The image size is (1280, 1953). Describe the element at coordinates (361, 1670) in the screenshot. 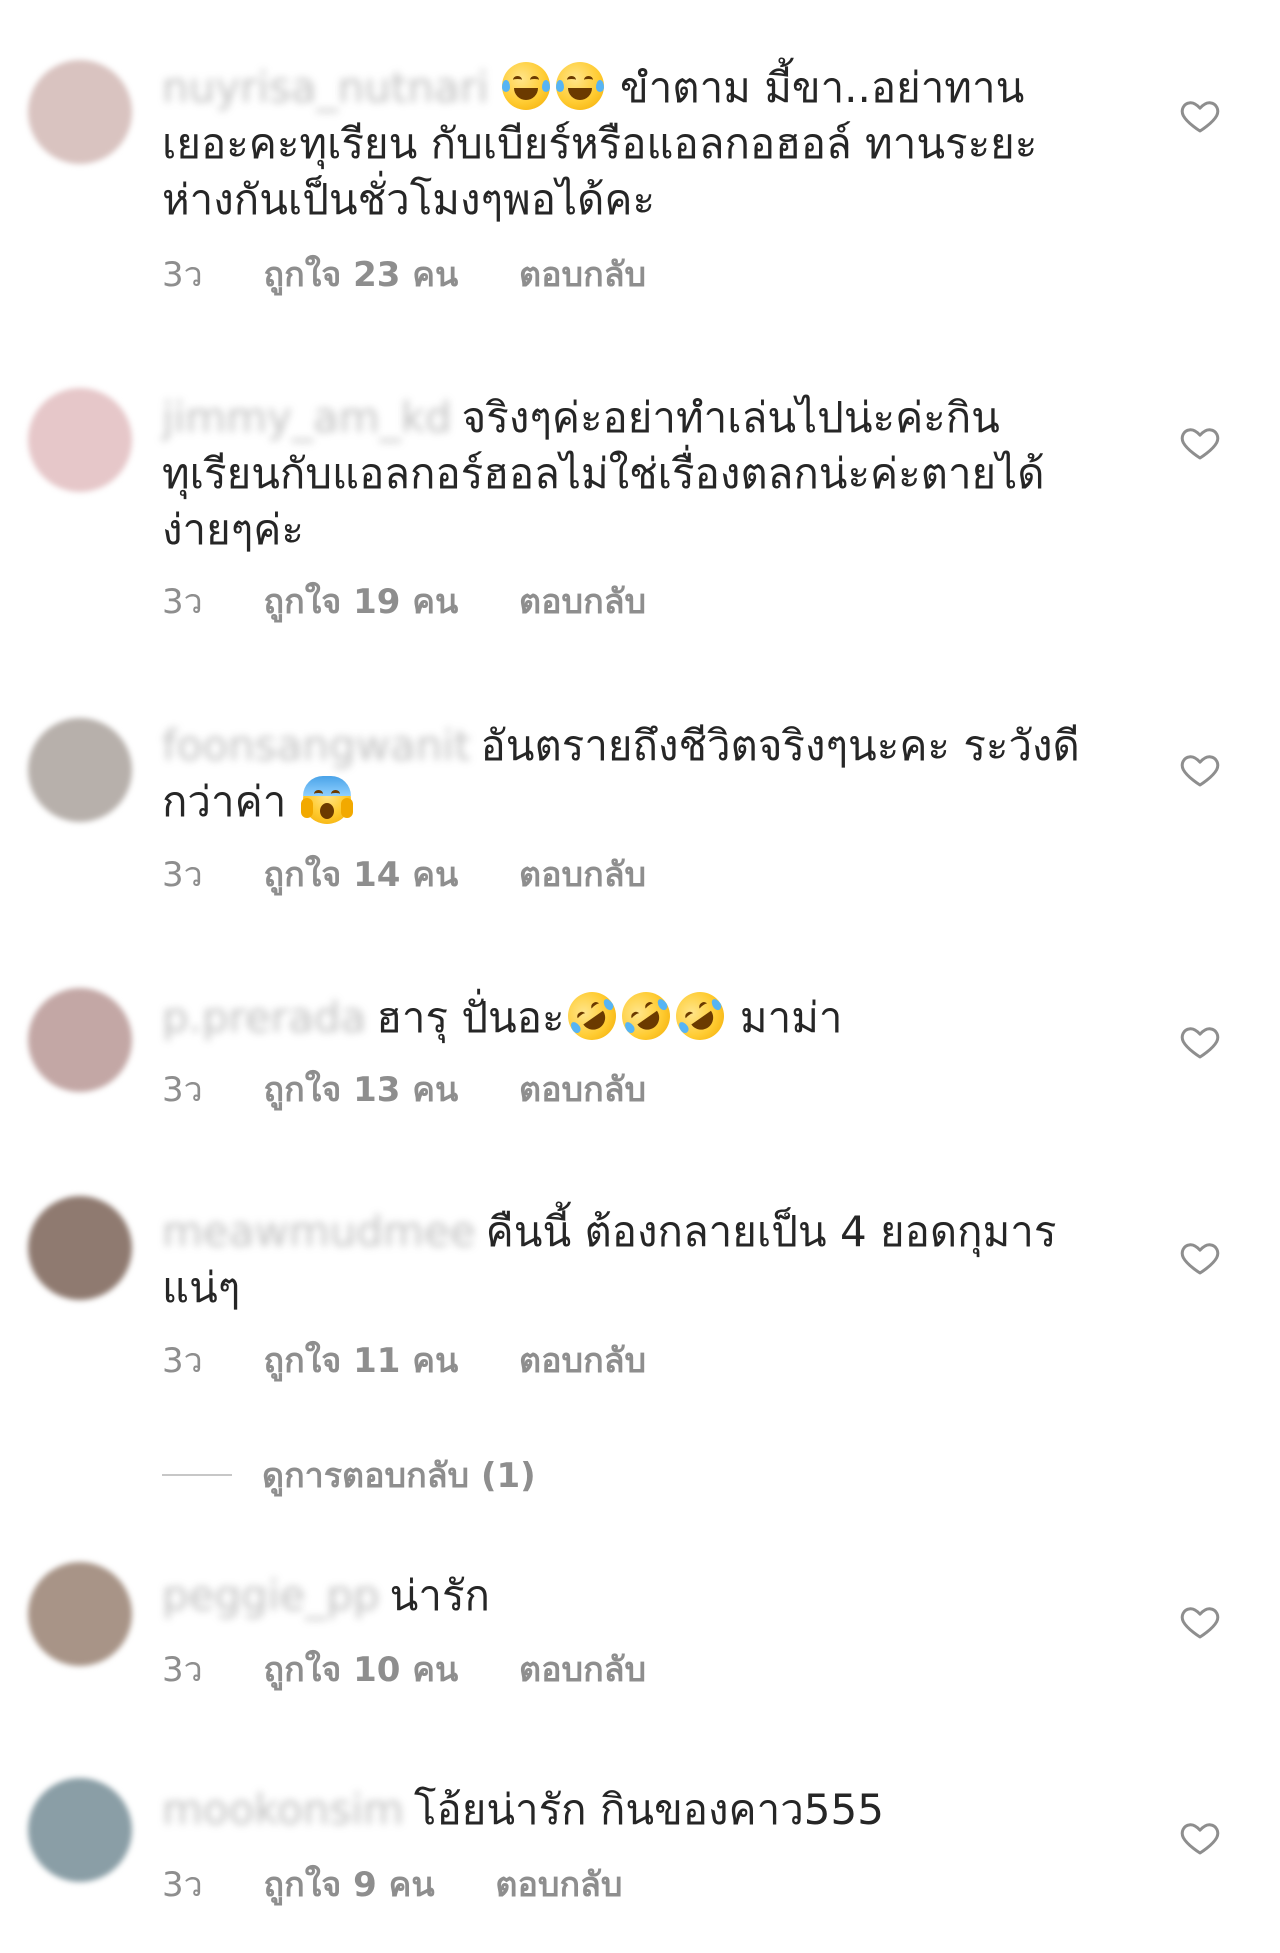

I see `like-count: ถูกใจ 10 คน` at that location.